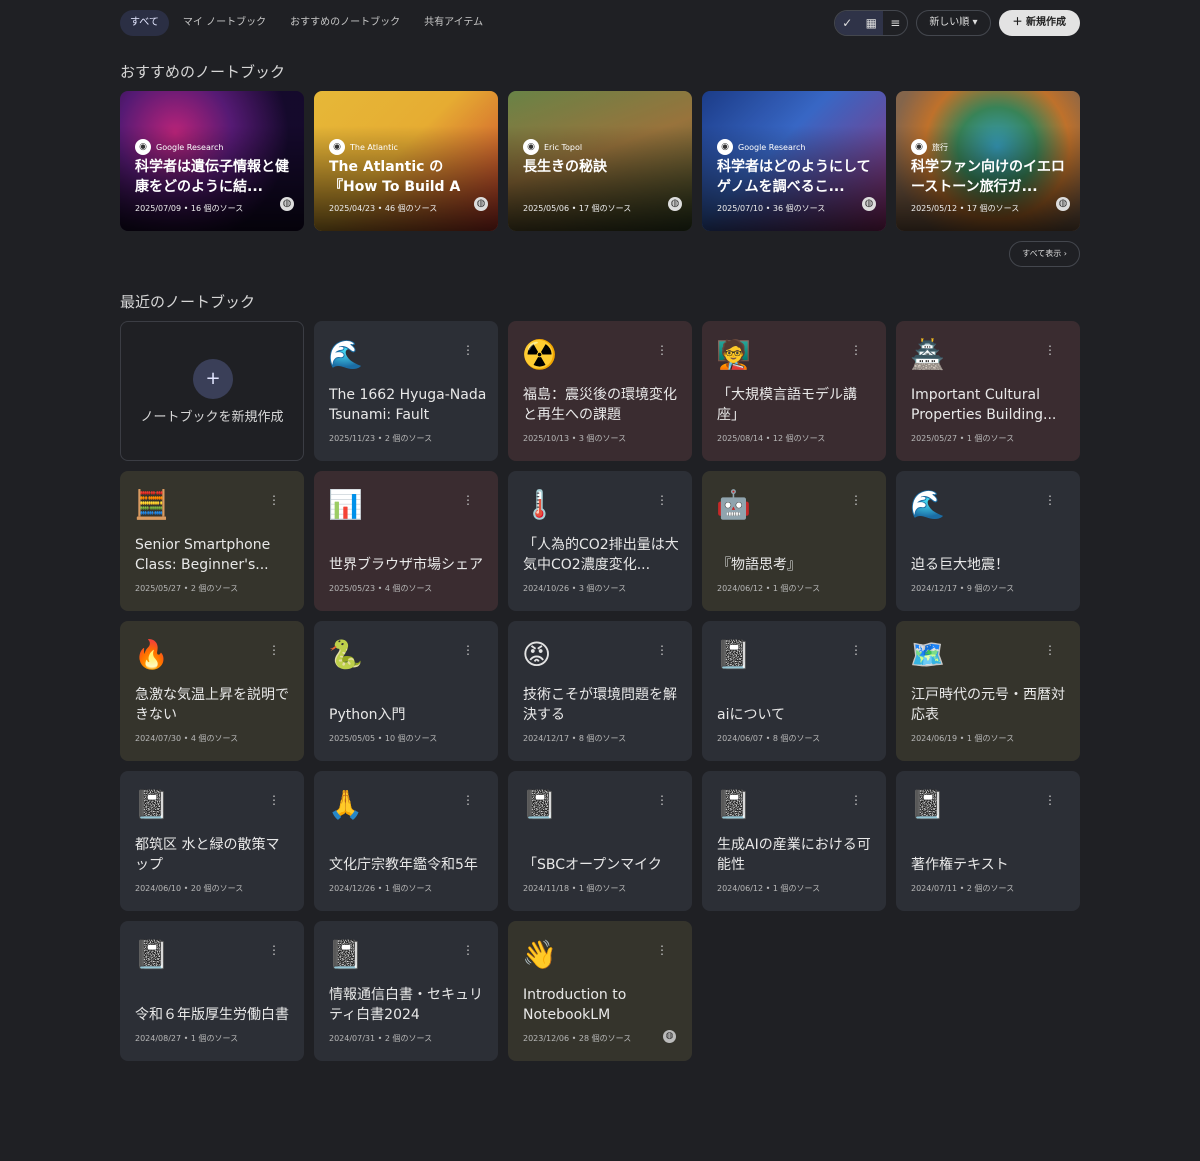  Describe the element at coordinates (565, 167) in the screenshot. I see `featured-card-title: 長生きの秘訣` at that location.